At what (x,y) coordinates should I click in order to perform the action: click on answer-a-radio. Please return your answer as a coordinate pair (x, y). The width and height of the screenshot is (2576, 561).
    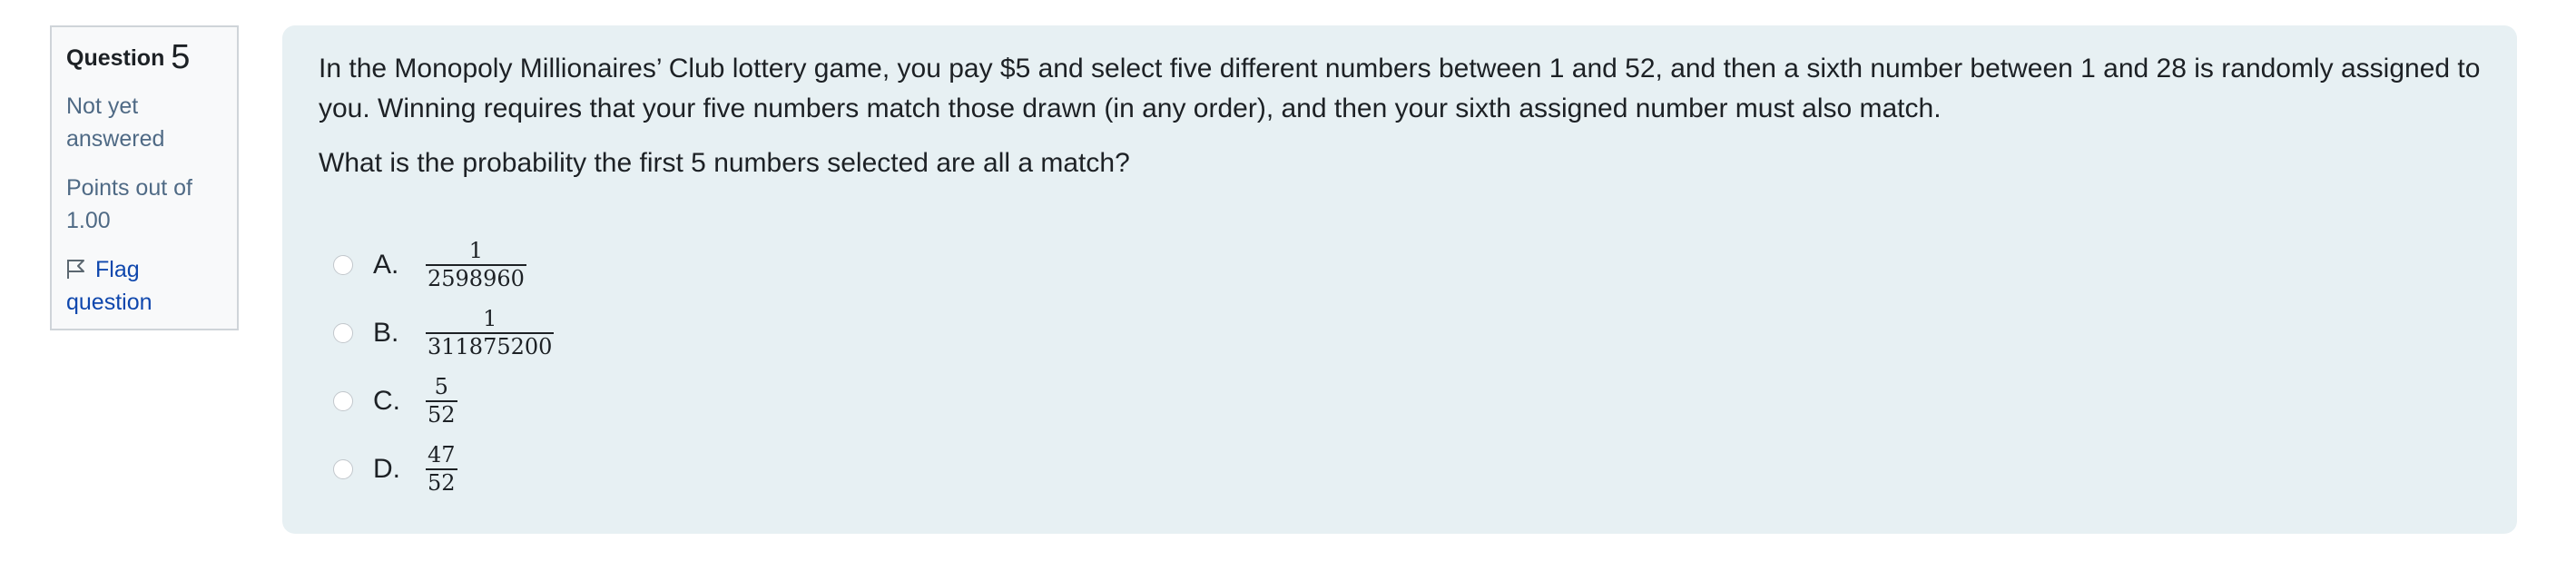
    Looking at the image, I should click on (343, 264).